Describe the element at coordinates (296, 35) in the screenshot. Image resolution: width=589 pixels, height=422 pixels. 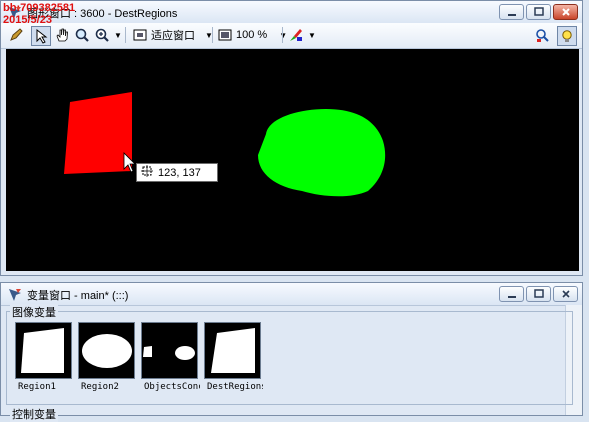
I see `paint-brush-icon` at that location.